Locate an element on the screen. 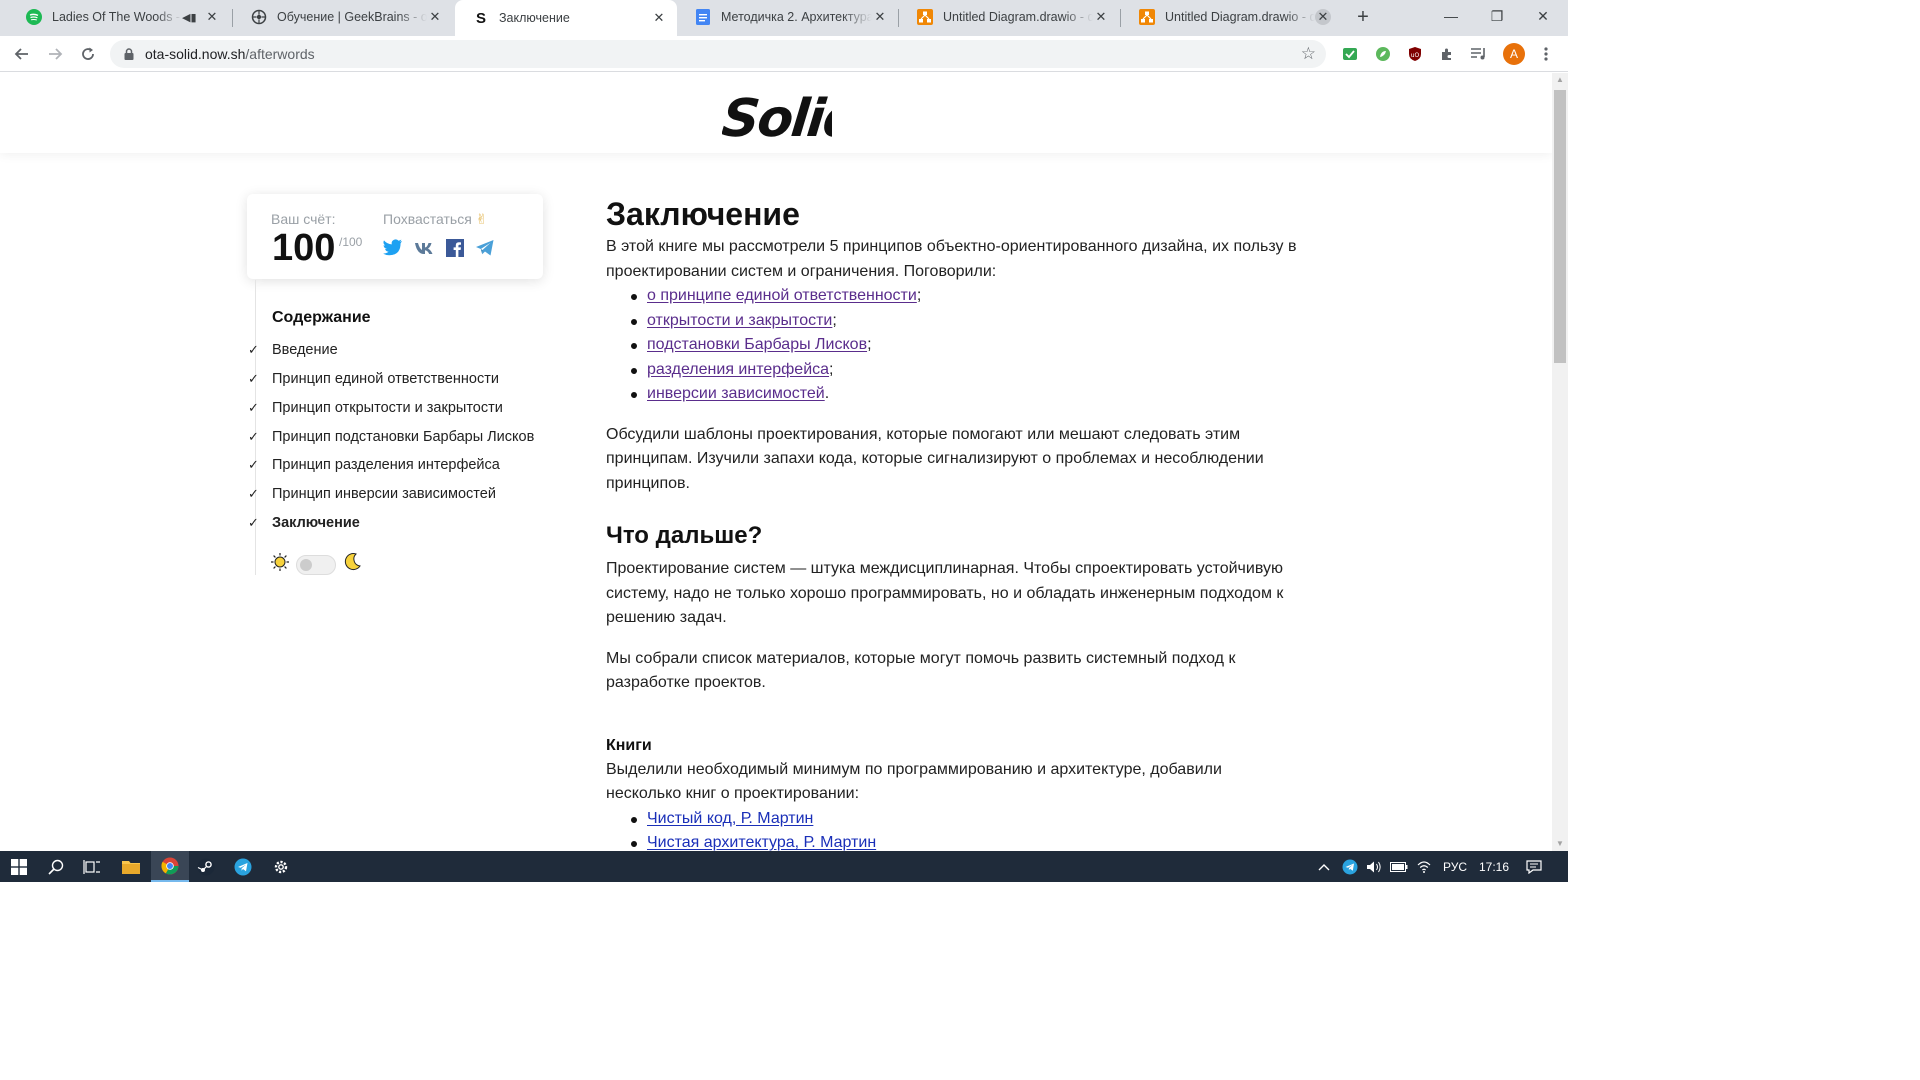 This screenshot has width=1920, height=1080. search-icon is located at coordinates (56, 866).